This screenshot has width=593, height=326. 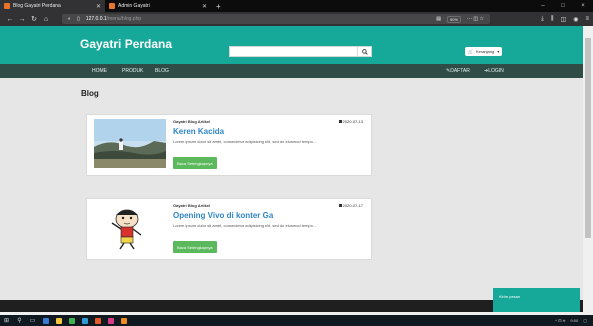 What do you see at coordinates (575, 19) in the screenshot?
I see `account-icon: ◉` at bounding box center [575, 19].